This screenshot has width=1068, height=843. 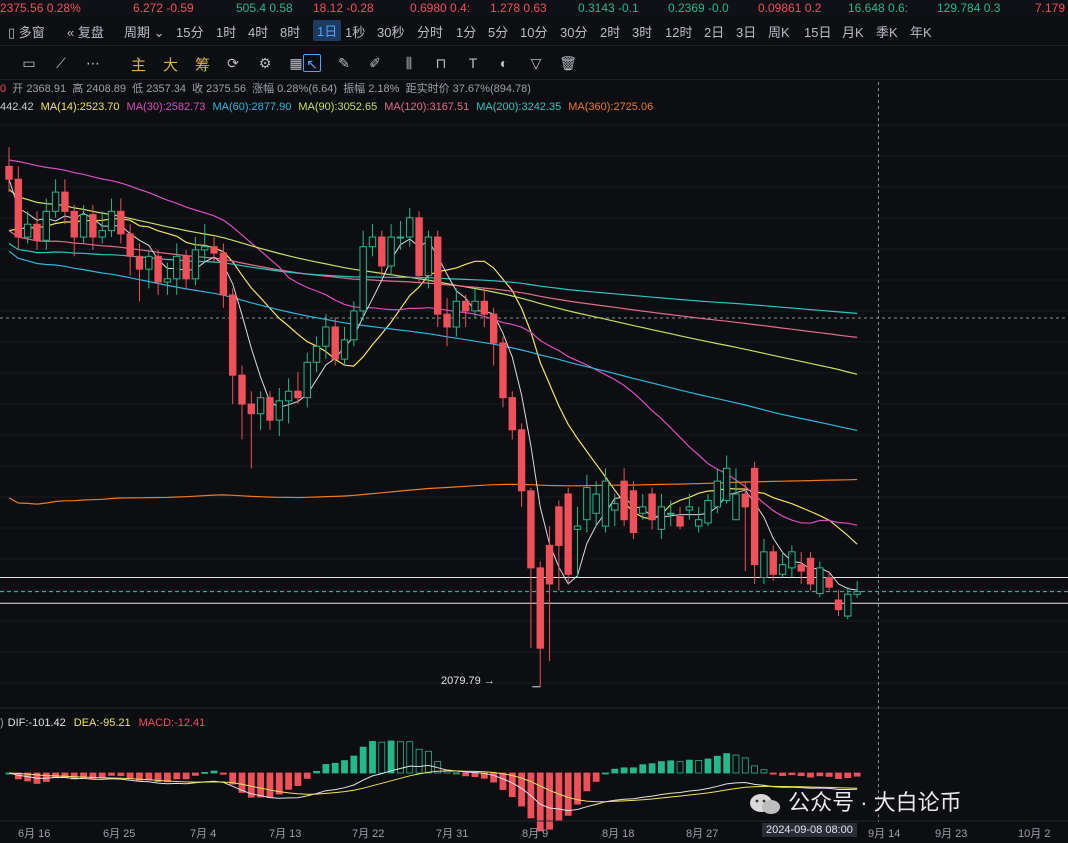 What do you see at coordinates (884, 834) in the screenshot?
I see `x-tick-label: 9月 14` at bounding box center [884, 834].